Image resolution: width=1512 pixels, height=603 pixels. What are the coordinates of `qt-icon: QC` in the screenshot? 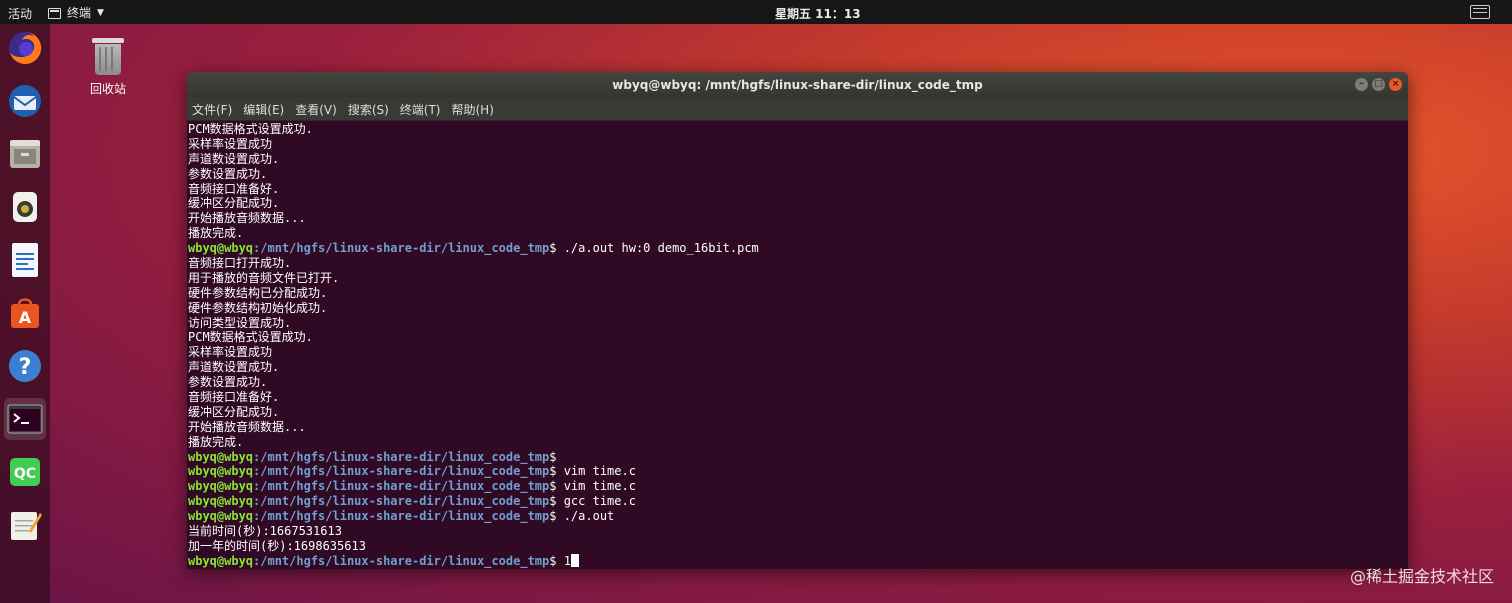 It's located at (25, 472).